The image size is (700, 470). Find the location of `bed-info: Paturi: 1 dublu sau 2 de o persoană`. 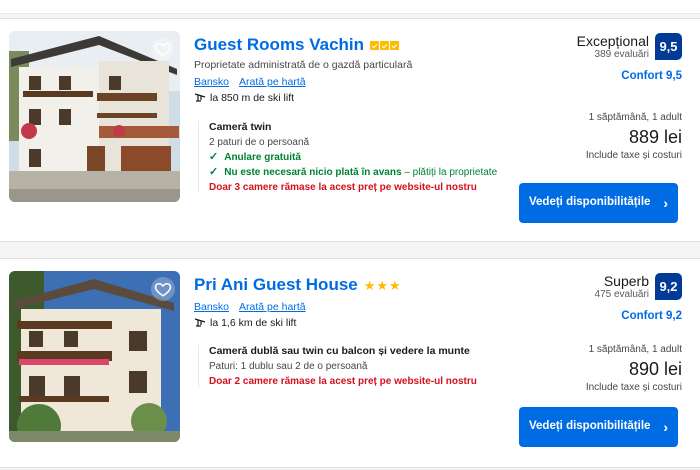

bed-info: Paturi: 1 dublu sau 2 de o persoană is located at coordinates (288, 366).